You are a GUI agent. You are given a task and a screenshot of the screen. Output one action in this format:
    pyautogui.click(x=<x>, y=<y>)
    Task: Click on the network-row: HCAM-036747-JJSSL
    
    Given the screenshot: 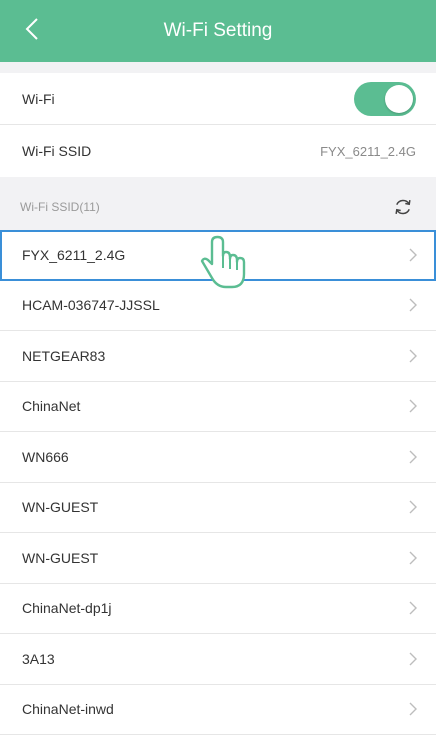 What is the action you would take?
    pyautogui.click(x=218, y=306)
    